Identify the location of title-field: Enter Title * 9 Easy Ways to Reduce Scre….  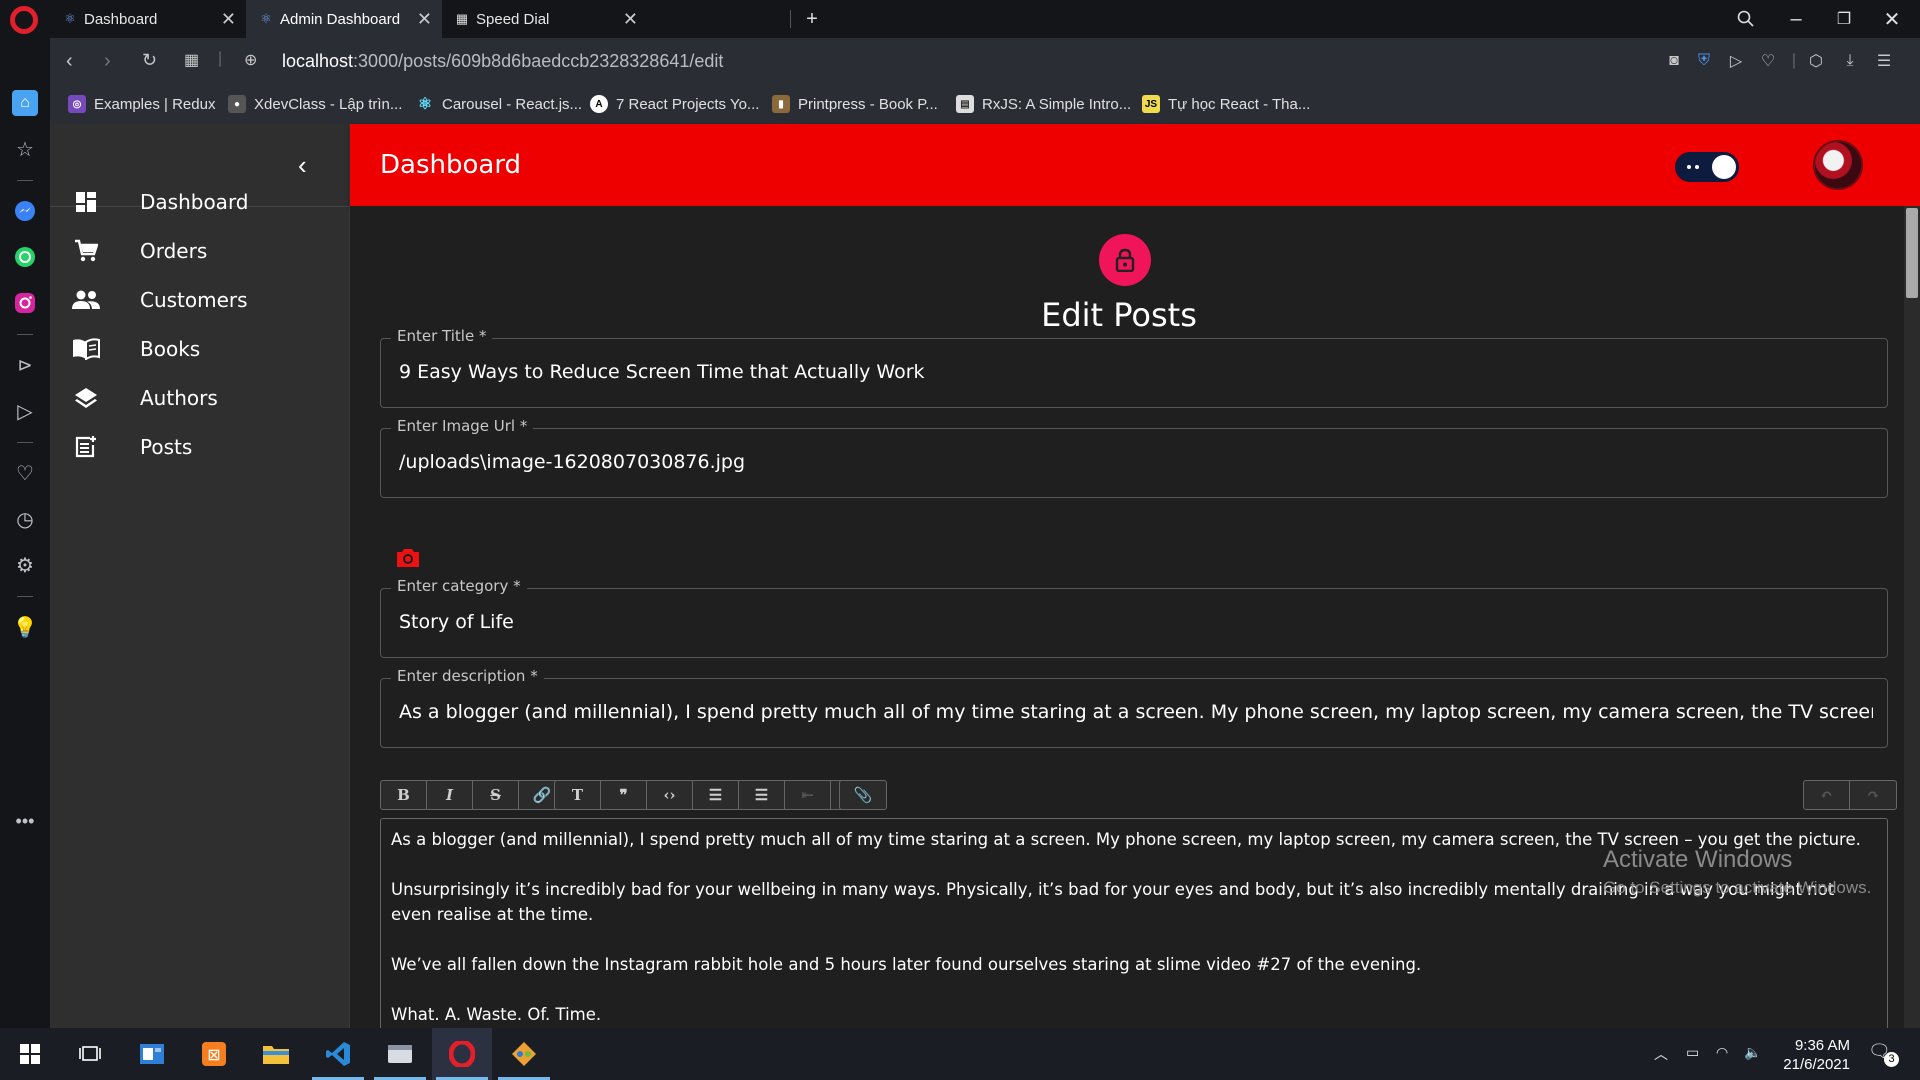
(1134, 367).